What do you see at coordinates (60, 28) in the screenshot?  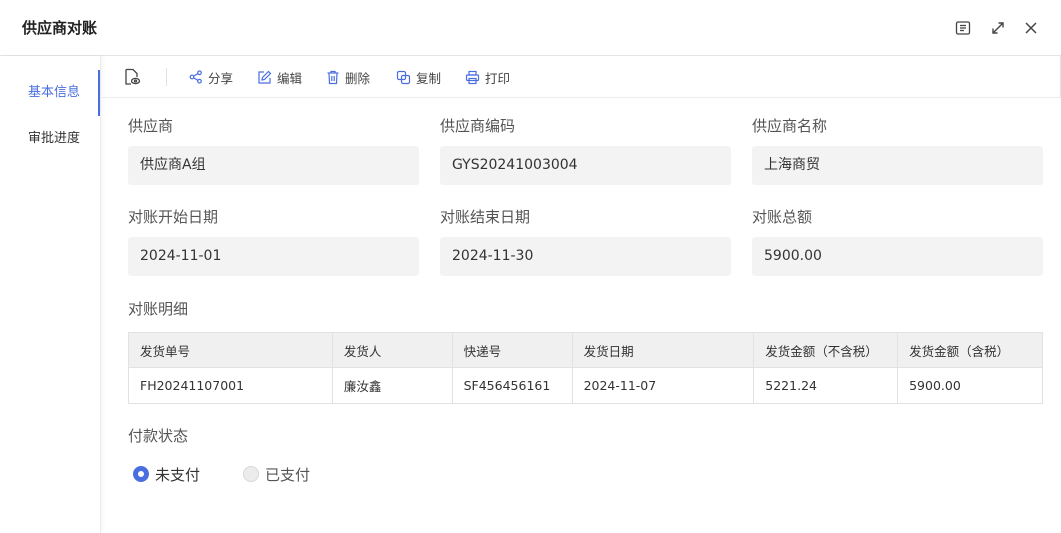 I see `window-title: 供应商对账` at bounding box center [60, 28].